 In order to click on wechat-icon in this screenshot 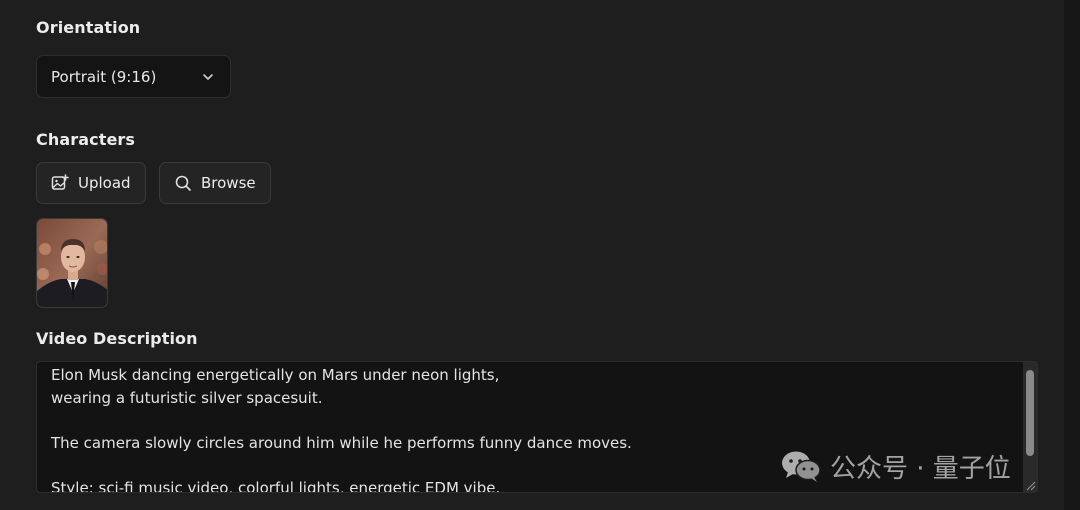, I will do `click(801, 466)`.